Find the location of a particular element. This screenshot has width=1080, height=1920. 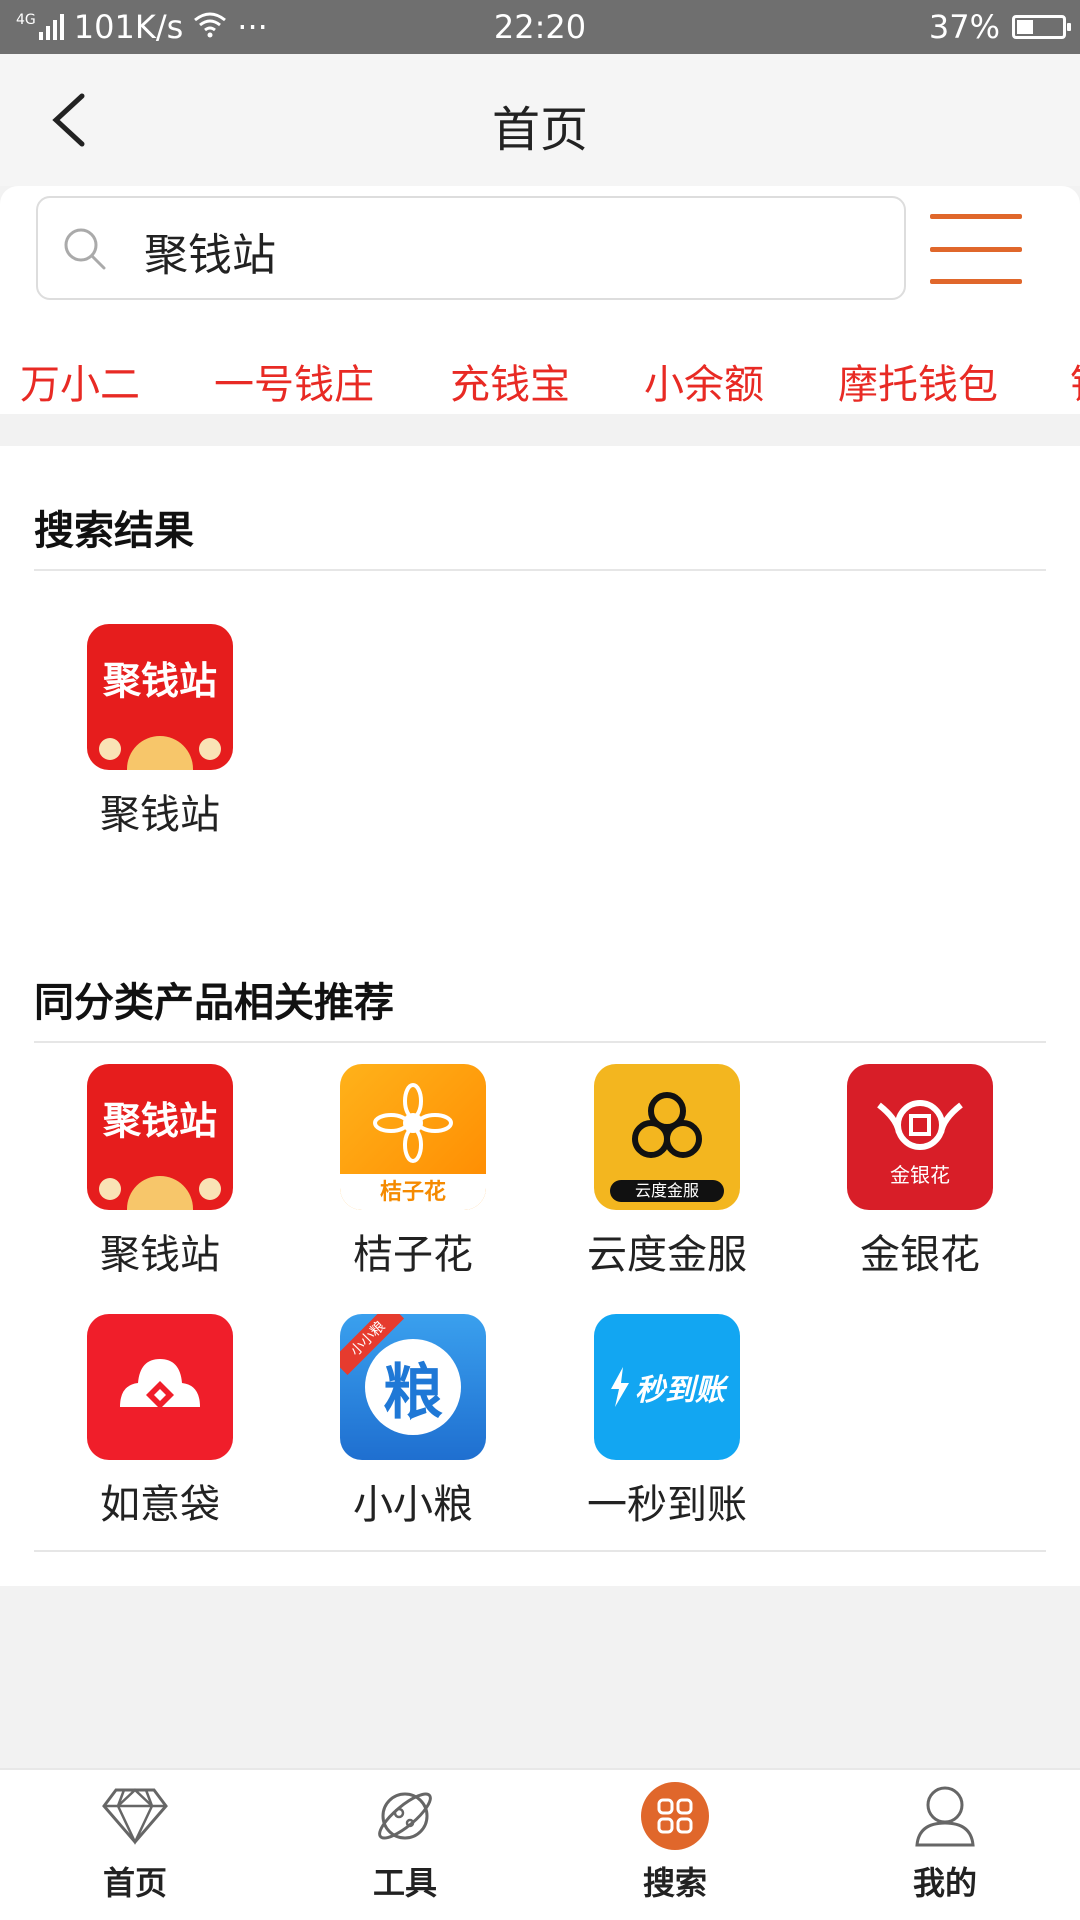

xiaoxiaoliang-app-icon: 粮 小小粮 is located at coordinates (413, 1387).